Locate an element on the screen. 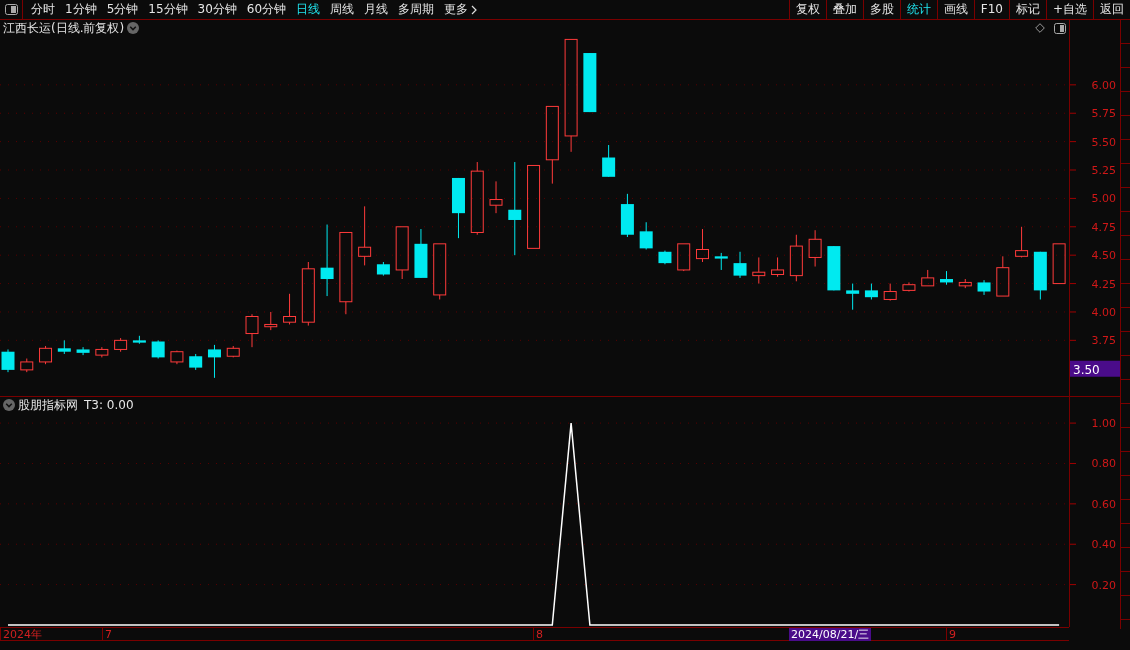 The width and height of the screenshot is (1130, 650). period-tab: 周线 is located at coordinates (342, 9).